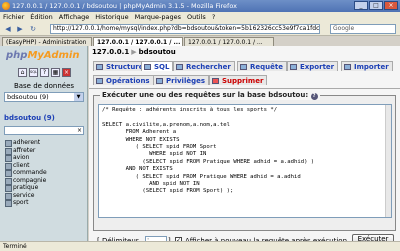 The width and height of the screenshot is (400, 251). Describe the element at coordinates (391, 5) in the screenshot. I see `close-button: ×` at that location.